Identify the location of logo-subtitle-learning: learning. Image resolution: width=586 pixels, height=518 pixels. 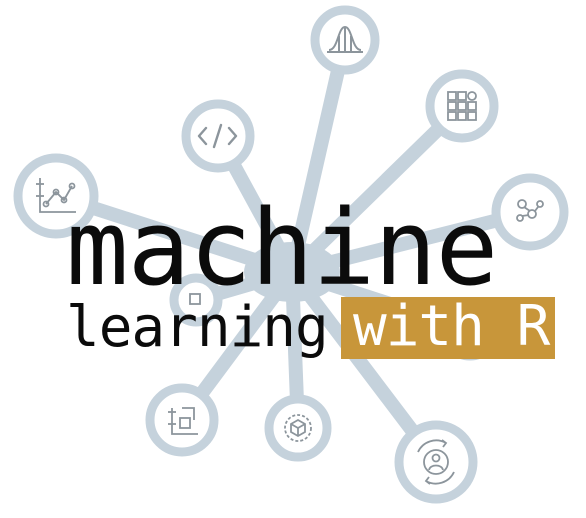
(197, 327).